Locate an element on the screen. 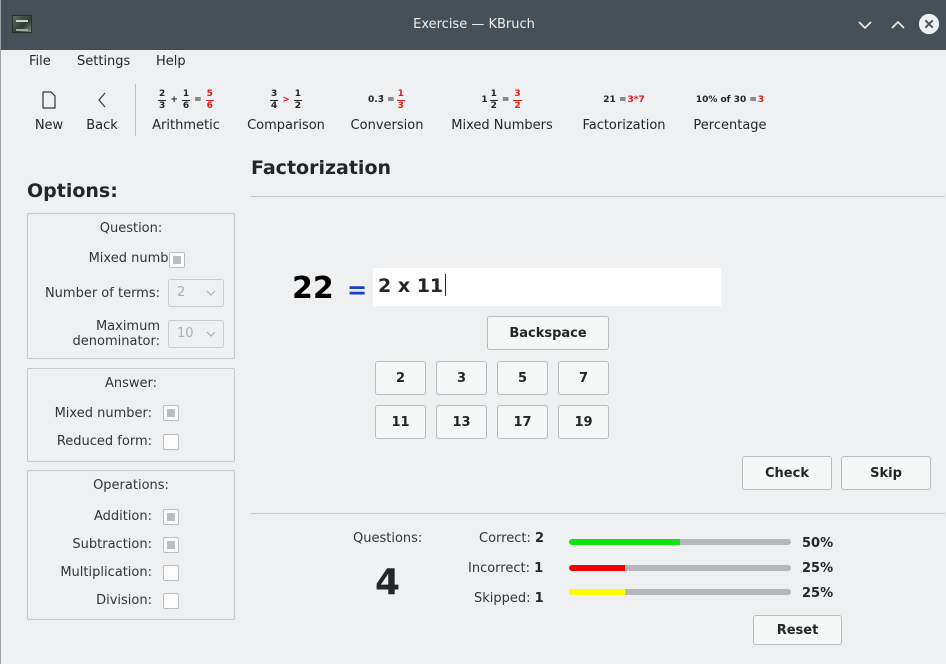 This screenshot has width=946, height=664. prime-button-3: 3 is located at coordinates (461, 378).